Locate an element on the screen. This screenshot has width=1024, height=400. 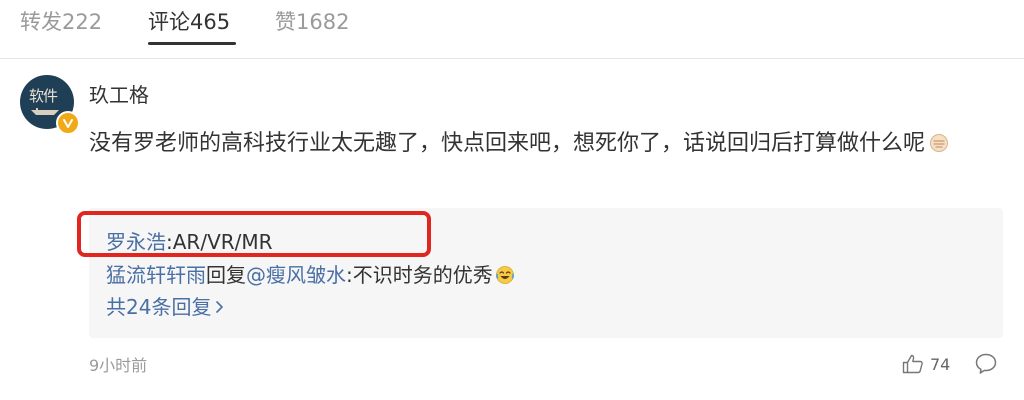
tab-like: 赞1682 is located at coordinates (312, 22).